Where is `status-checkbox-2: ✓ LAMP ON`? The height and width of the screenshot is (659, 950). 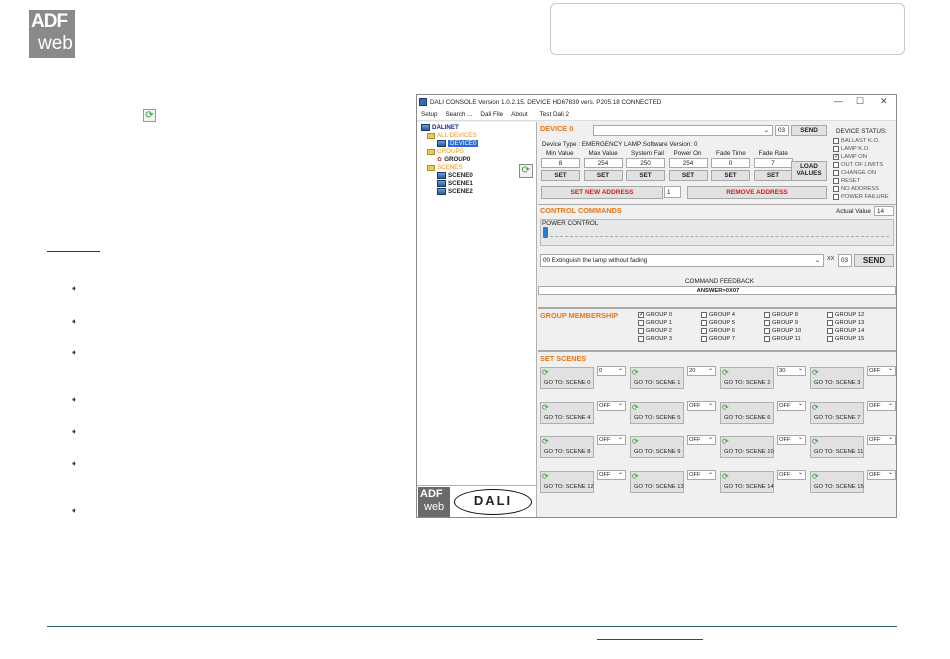
status-checkbox-2: ✓ LAMP ON is located at coordinates (850, 157).